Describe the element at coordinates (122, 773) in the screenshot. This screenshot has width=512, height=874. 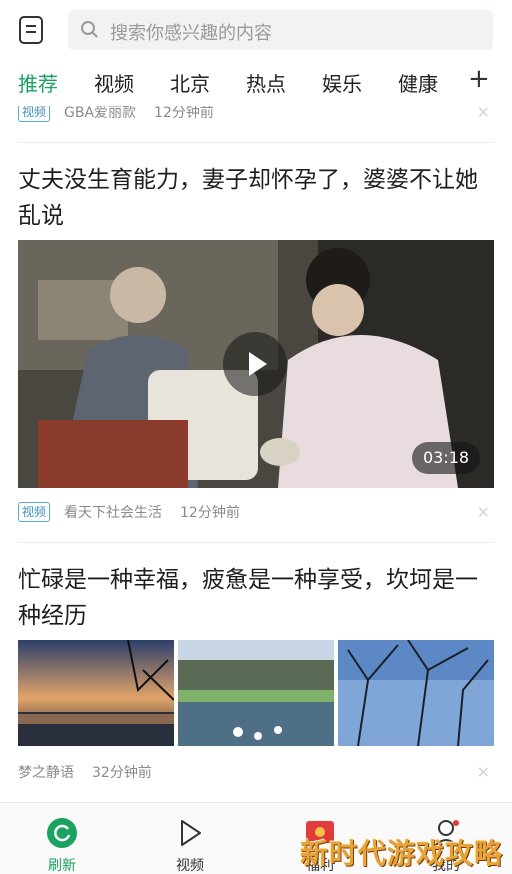
I see `time-label: 32分钟前` at that location.